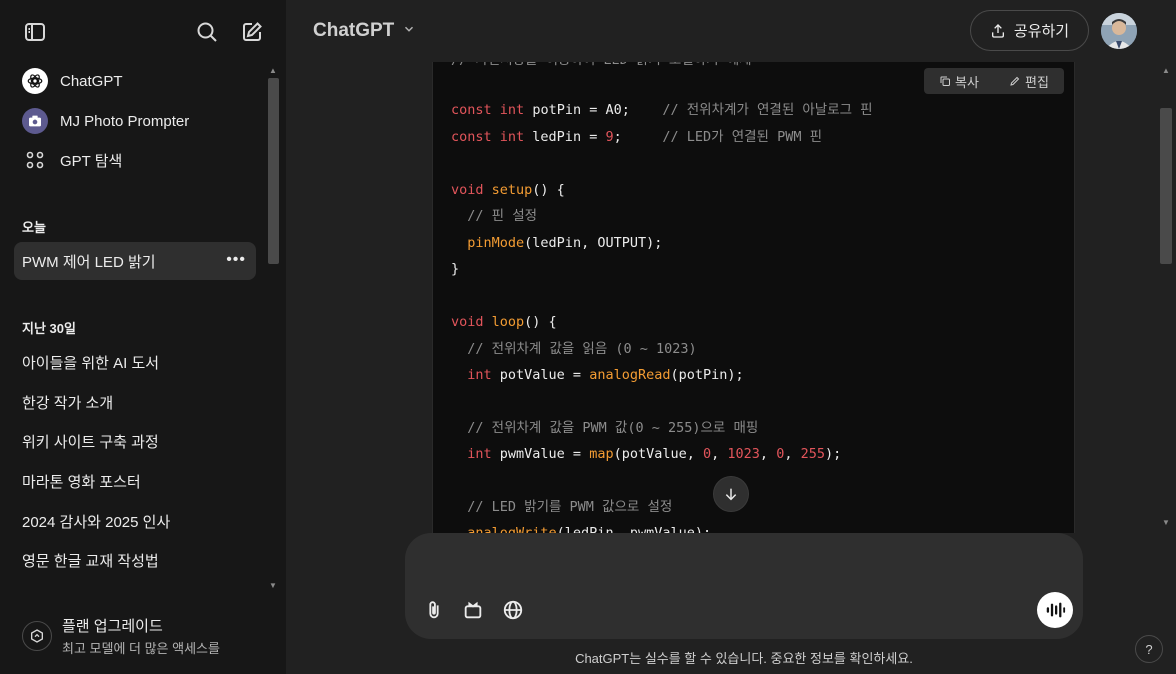  I want to click on code-line: // 가변저항을 이용하여 LED 밝기 조절하기 예제, so click(601, 66).